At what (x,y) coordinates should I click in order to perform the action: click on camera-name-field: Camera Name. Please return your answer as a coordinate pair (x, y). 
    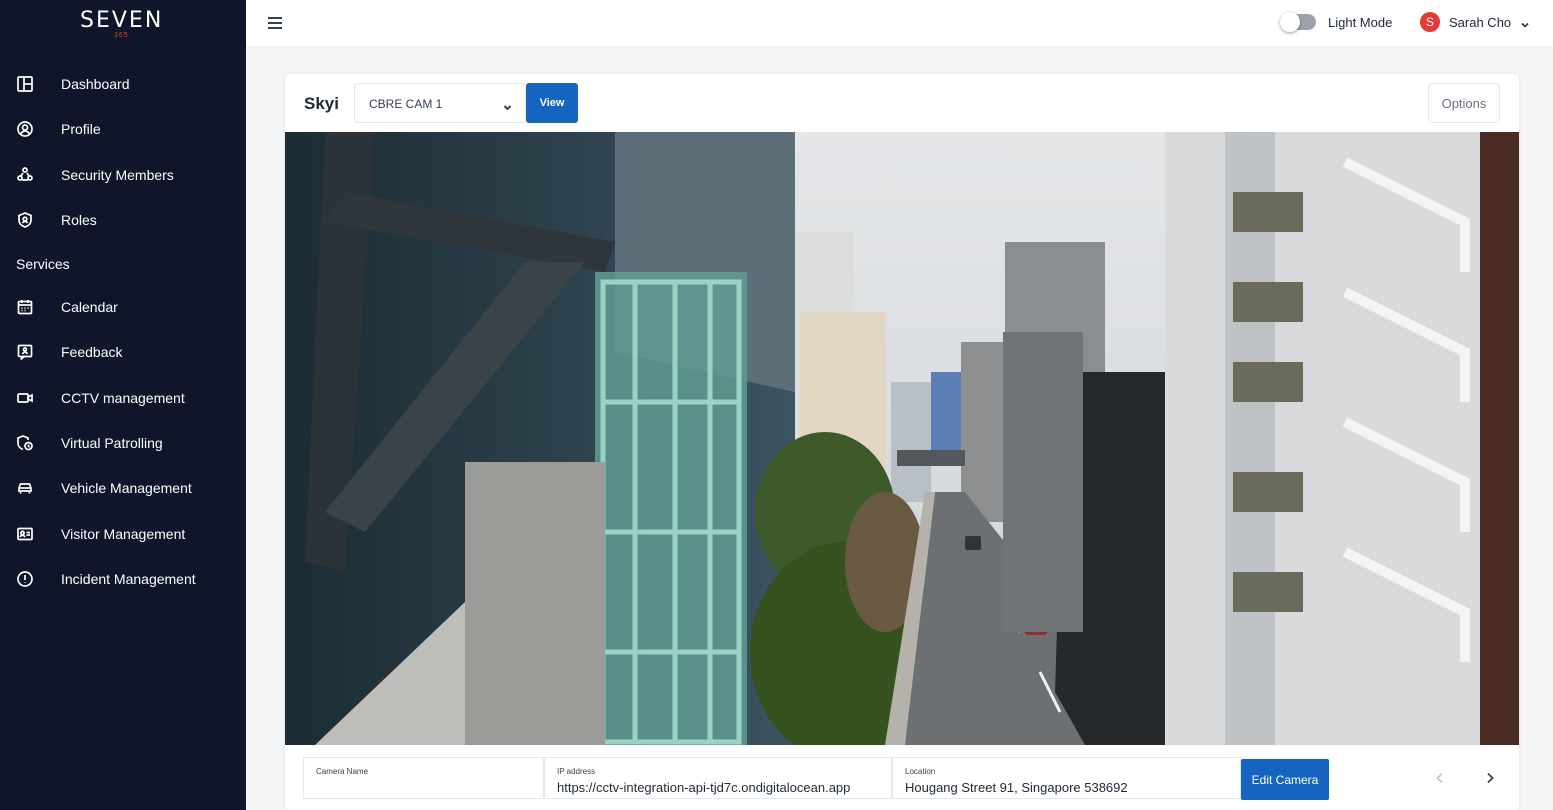
    Looking at the image, I should click on (423, 778).